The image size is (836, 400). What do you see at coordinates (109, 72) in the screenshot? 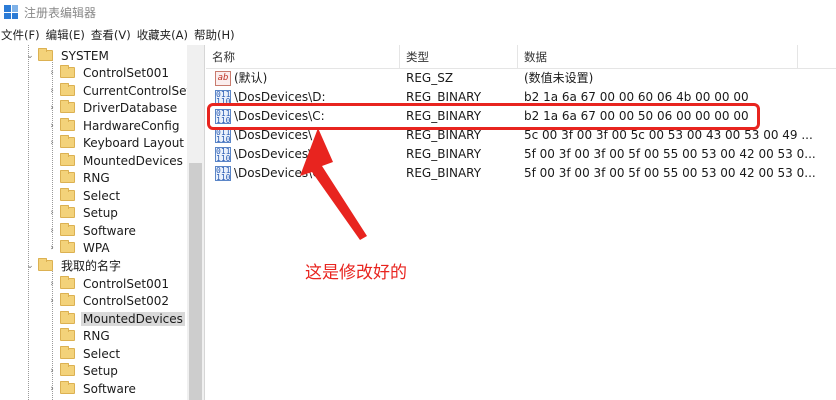
I see `tree-item-controlset001: › ControlSet001` at bounding box center [109, 72].